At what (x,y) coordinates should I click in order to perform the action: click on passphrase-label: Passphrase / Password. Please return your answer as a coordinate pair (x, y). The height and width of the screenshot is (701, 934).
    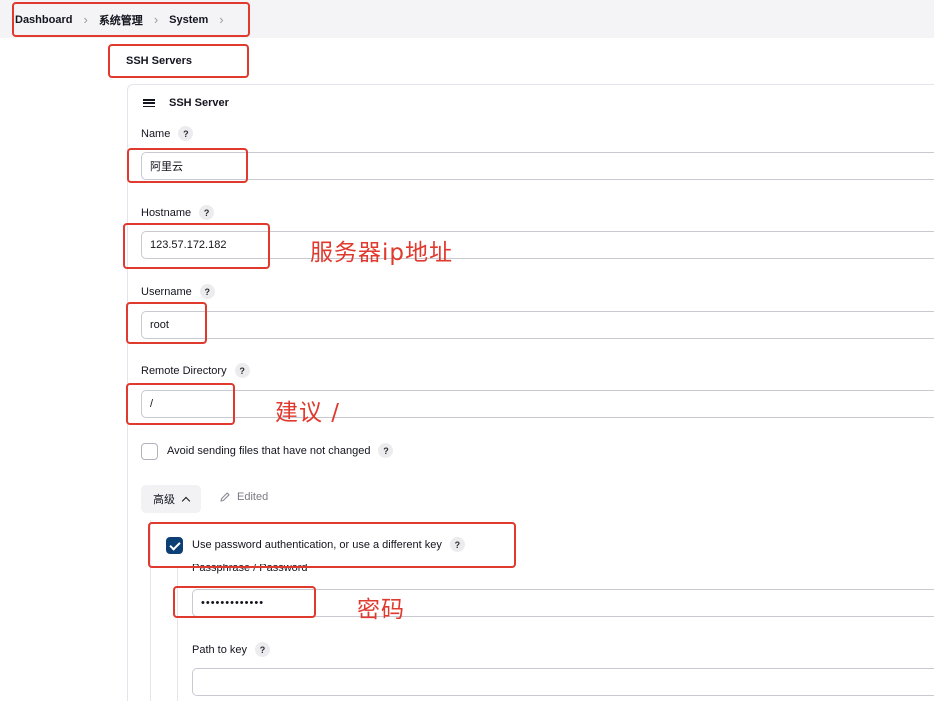
    Looking at the image, I should click on (250, 569).